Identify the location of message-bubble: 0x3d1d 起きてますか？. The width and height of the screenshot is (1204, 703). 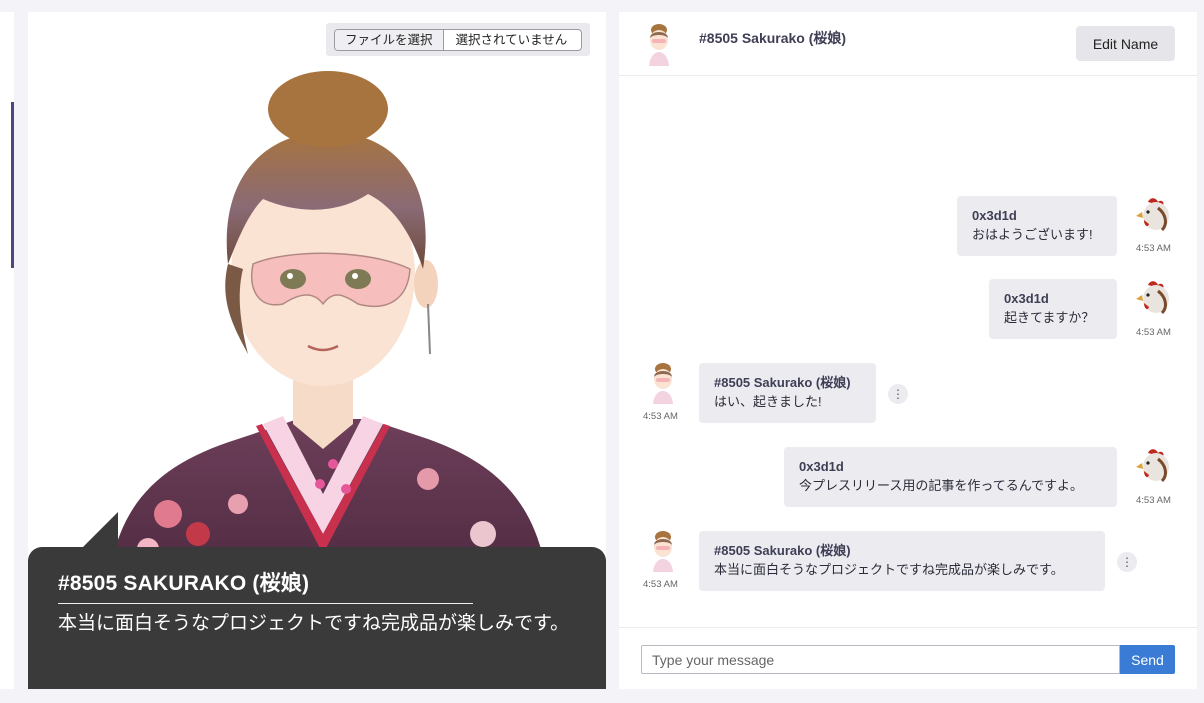
(1053, 309).